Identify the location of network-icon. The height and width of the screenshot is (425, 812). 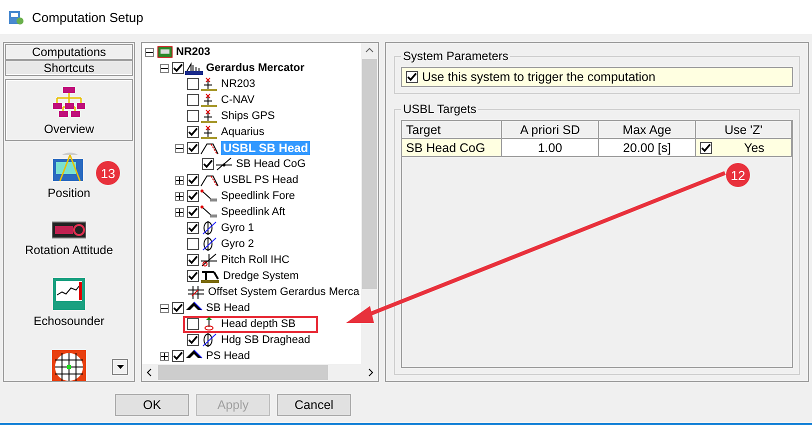
(165, 52).